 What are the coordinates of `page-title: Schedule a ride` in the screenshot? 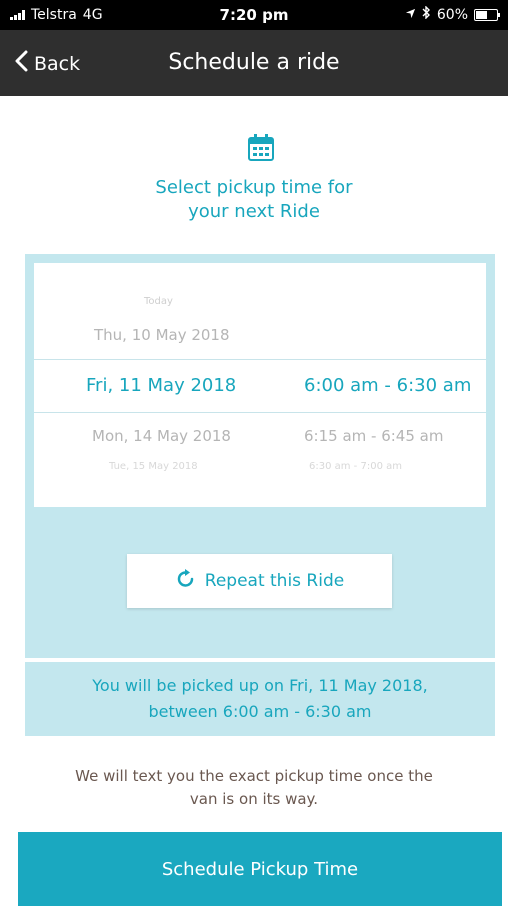 It's located at (254, 62).